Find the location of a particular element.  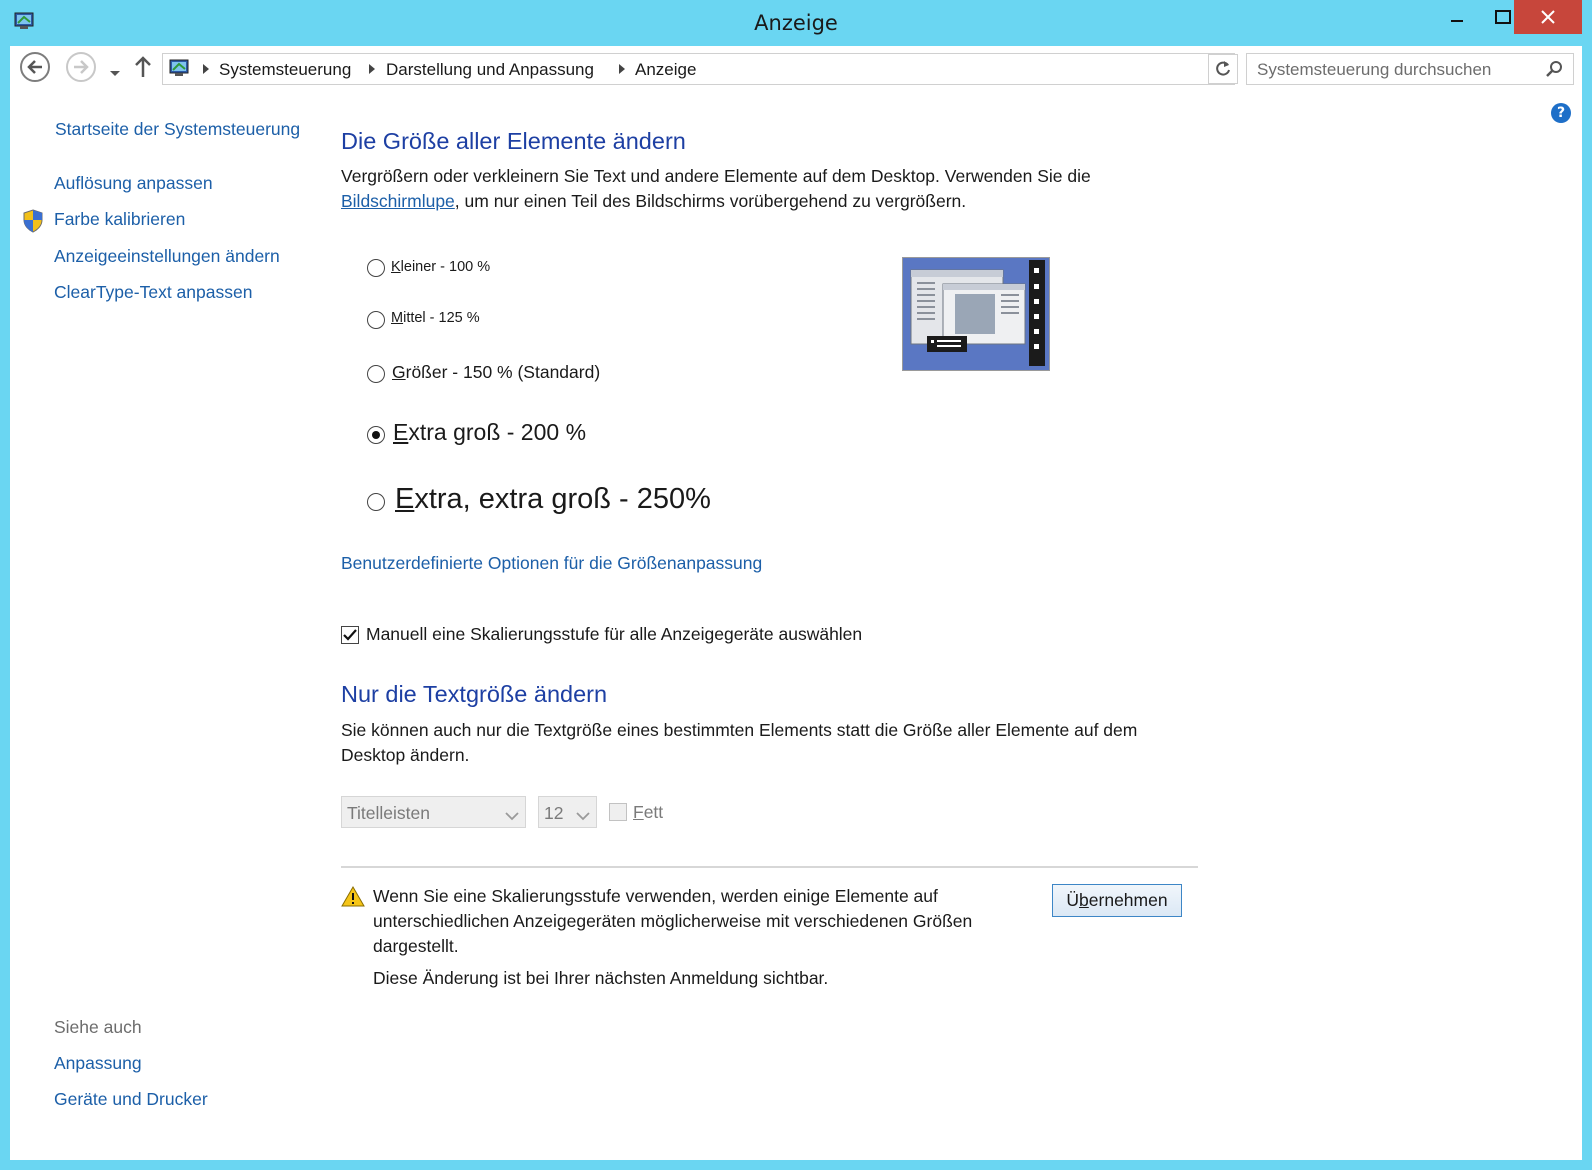

bold-label-text: ett is located at coordinates (653, 812).